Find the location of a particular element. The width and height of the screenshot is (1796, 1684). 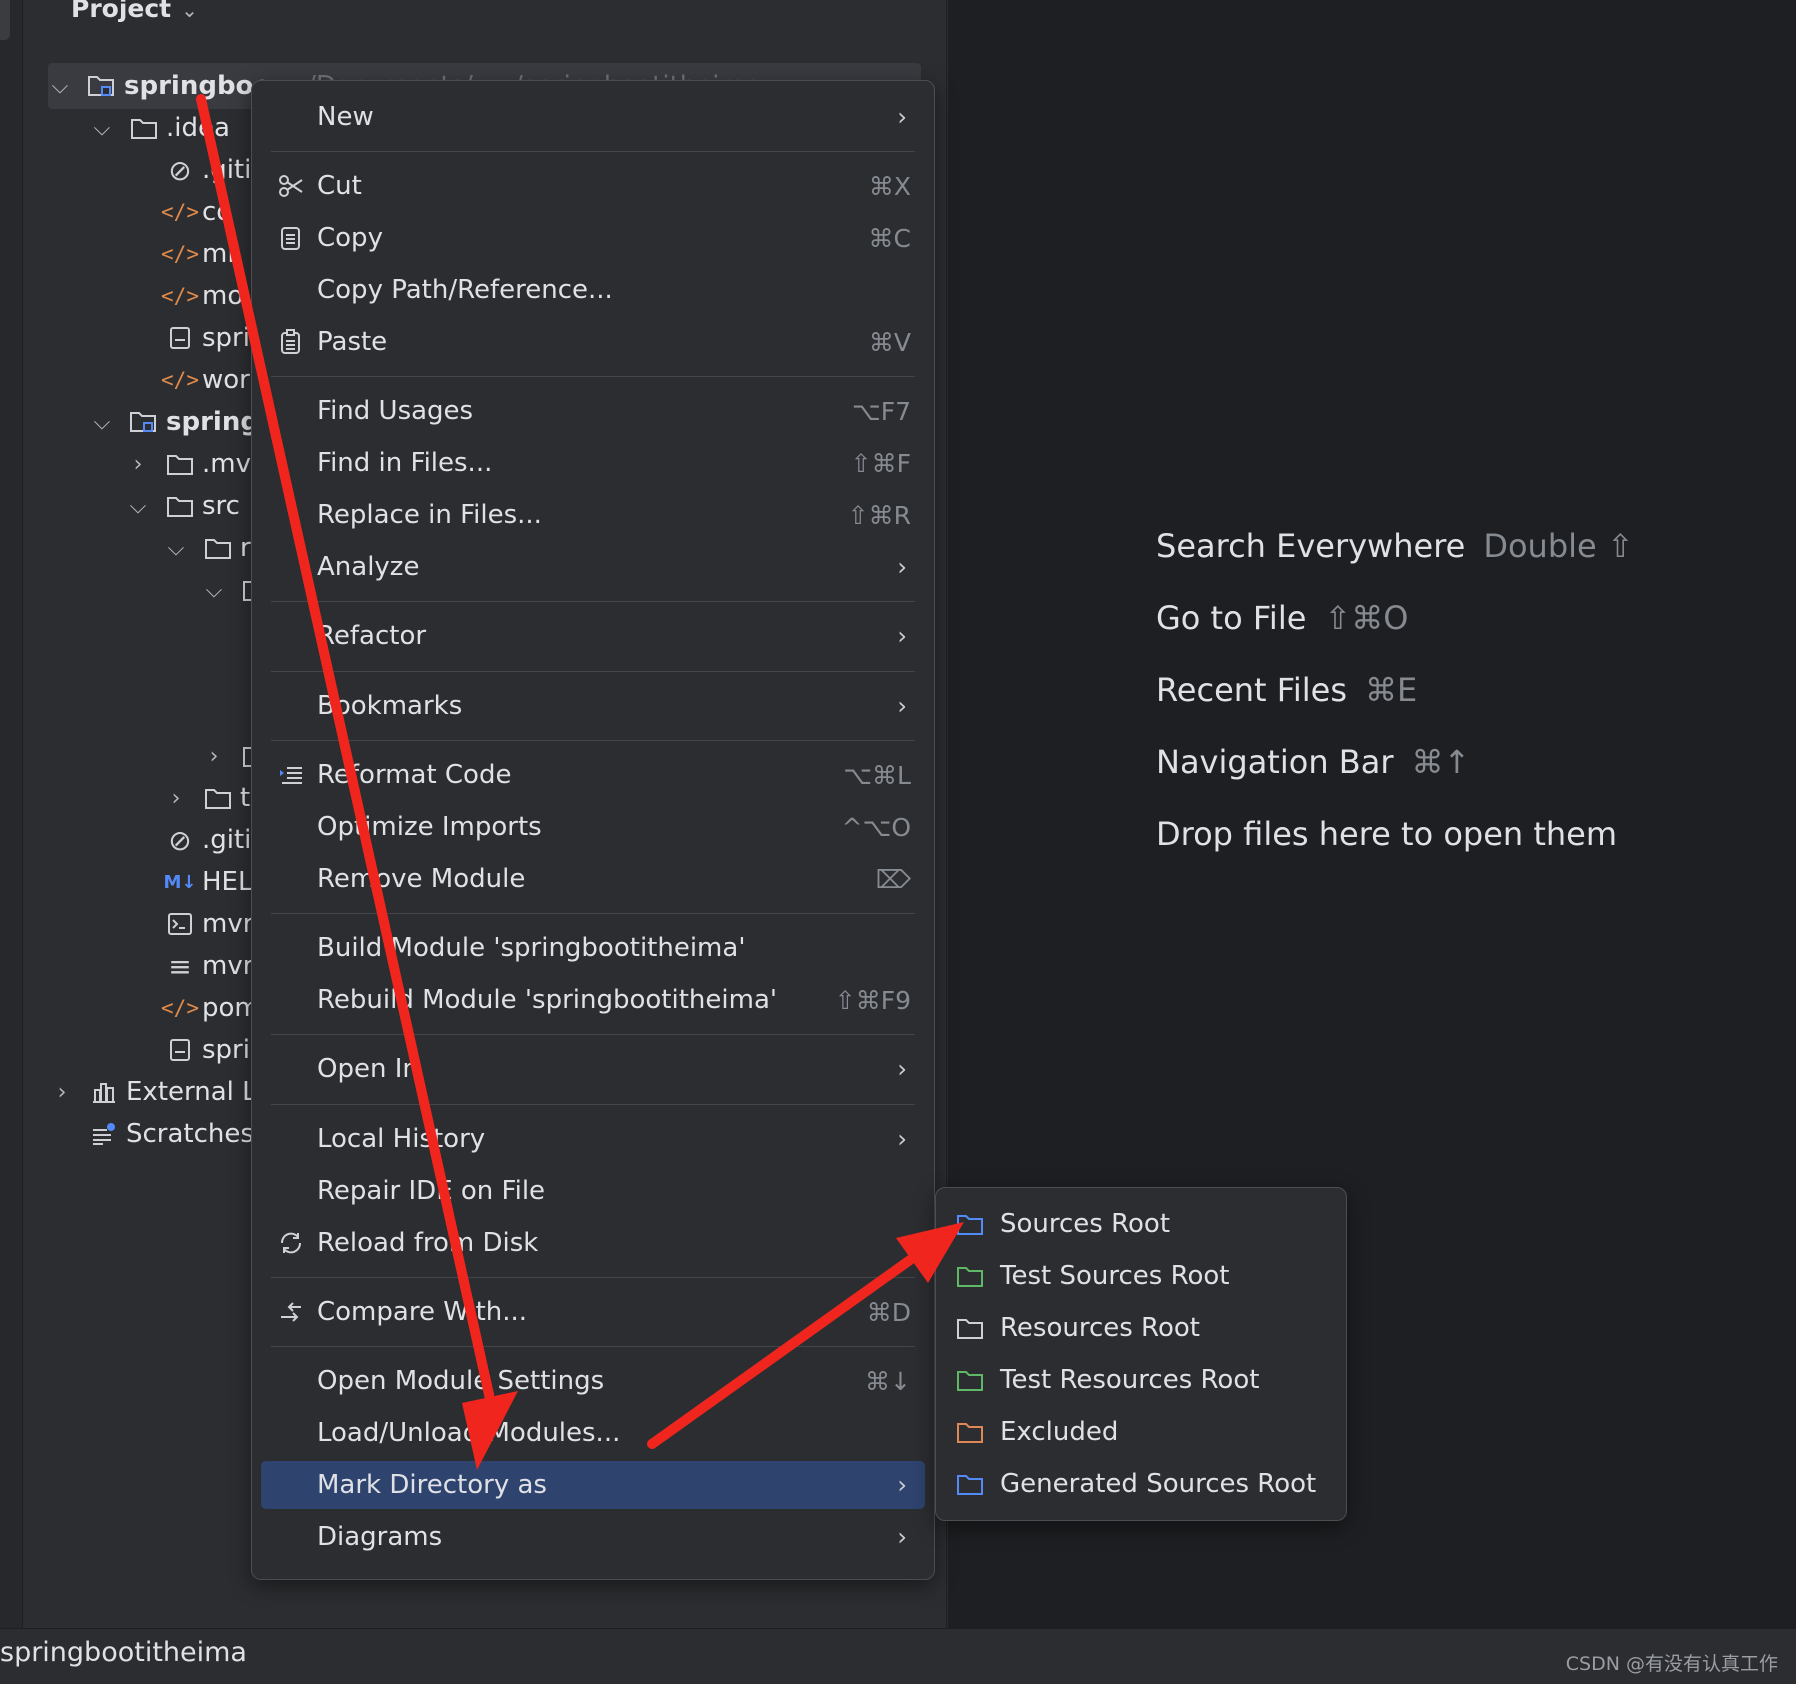

menu-item-shortcut: ⇧⌘F is located at coordinates (880, 463).